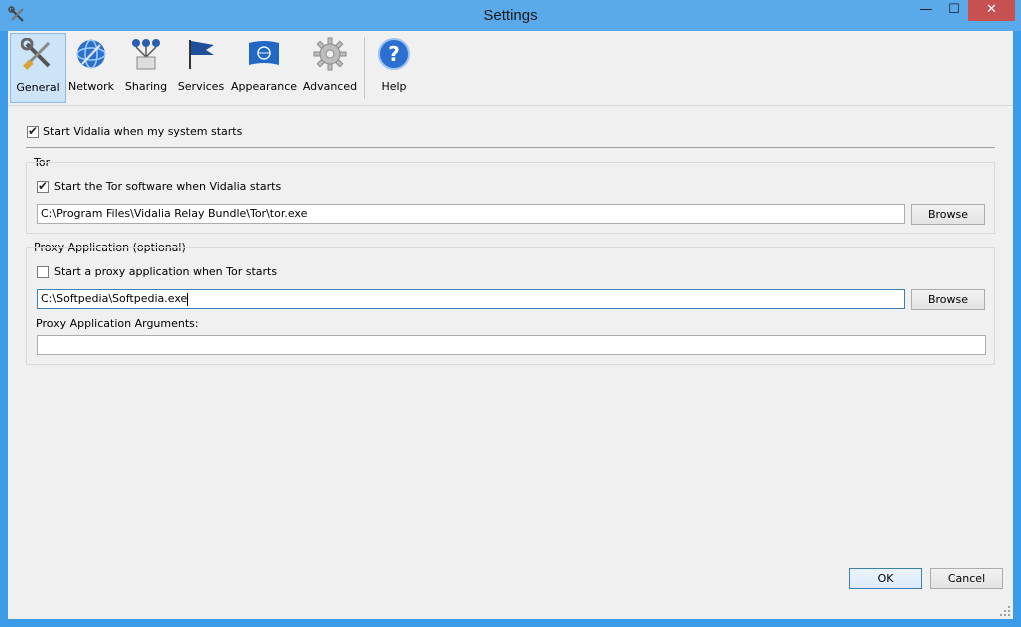 This screenshot has height=627, width=1021. Describe the element at coordinates (954, 10) in the screenshot. I see `maximize-button: ☐` at that location.